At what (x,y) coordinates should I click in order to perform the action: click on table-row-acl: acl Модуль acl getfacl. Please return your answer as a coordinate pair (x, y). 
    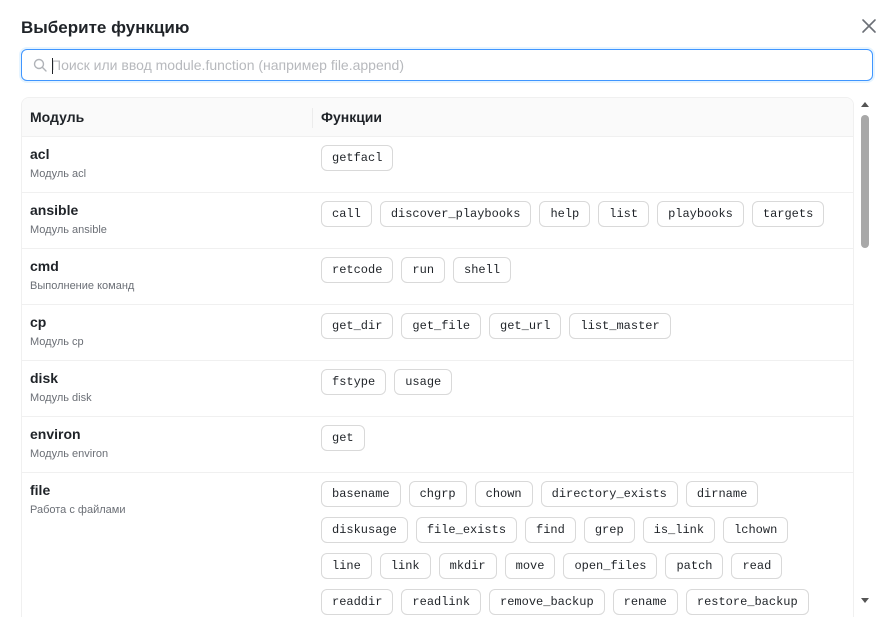
    Looking at the image, I should click on (437, 165).